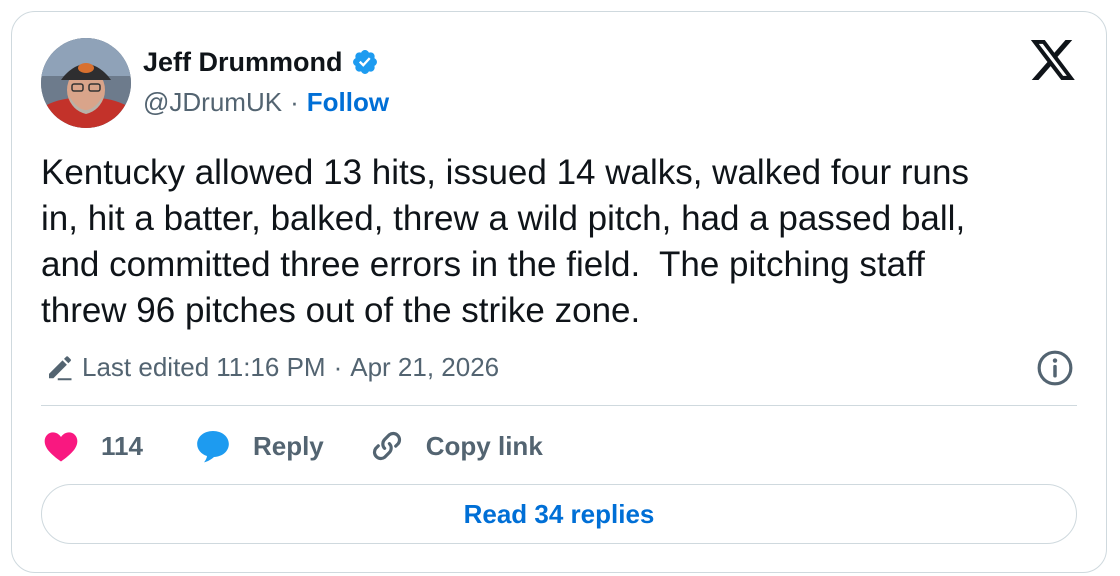 This screenshot has height=576, width=1120. What do you see at coordinates (348, 102) in the screenshot?
I see `follow-button: Follow` at bounding box center [348, 102].